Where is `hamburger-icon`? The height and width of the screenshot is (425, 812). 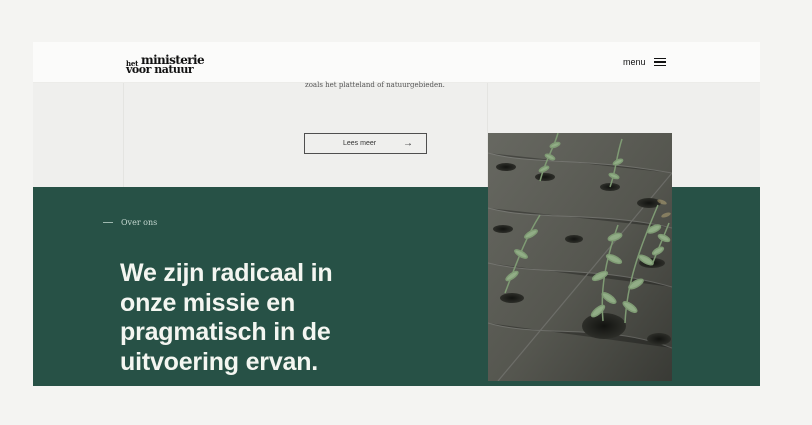
hamburger-icon is located at coordinates (659, 62).